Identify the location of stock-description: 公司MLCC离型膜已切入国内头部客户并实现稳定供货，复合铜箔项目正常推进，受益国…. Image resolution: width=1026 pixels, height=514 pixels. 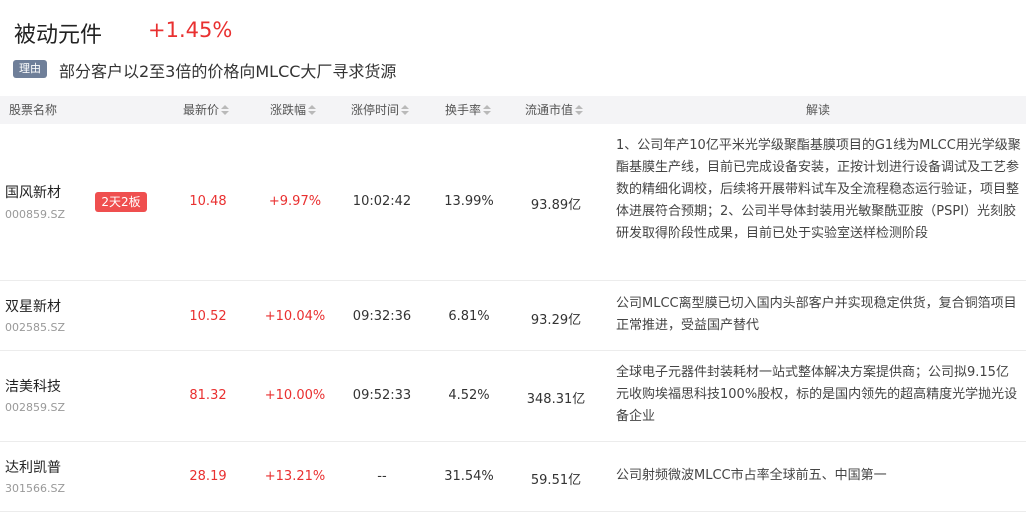
(816, 314).